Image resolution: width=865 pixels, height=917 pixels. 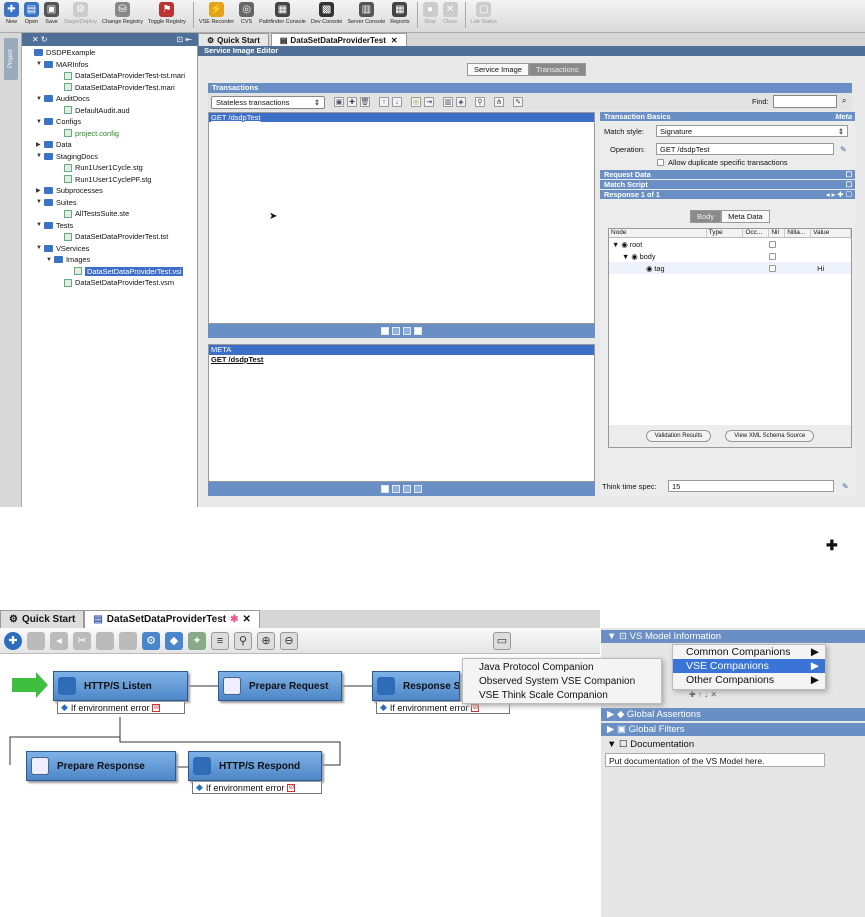 What do you see at coordinates (111, 76) in the screenshot?
I see `tree-item: DataSetDataProviderTest-tst.mari` at bounding box center [111, 76].